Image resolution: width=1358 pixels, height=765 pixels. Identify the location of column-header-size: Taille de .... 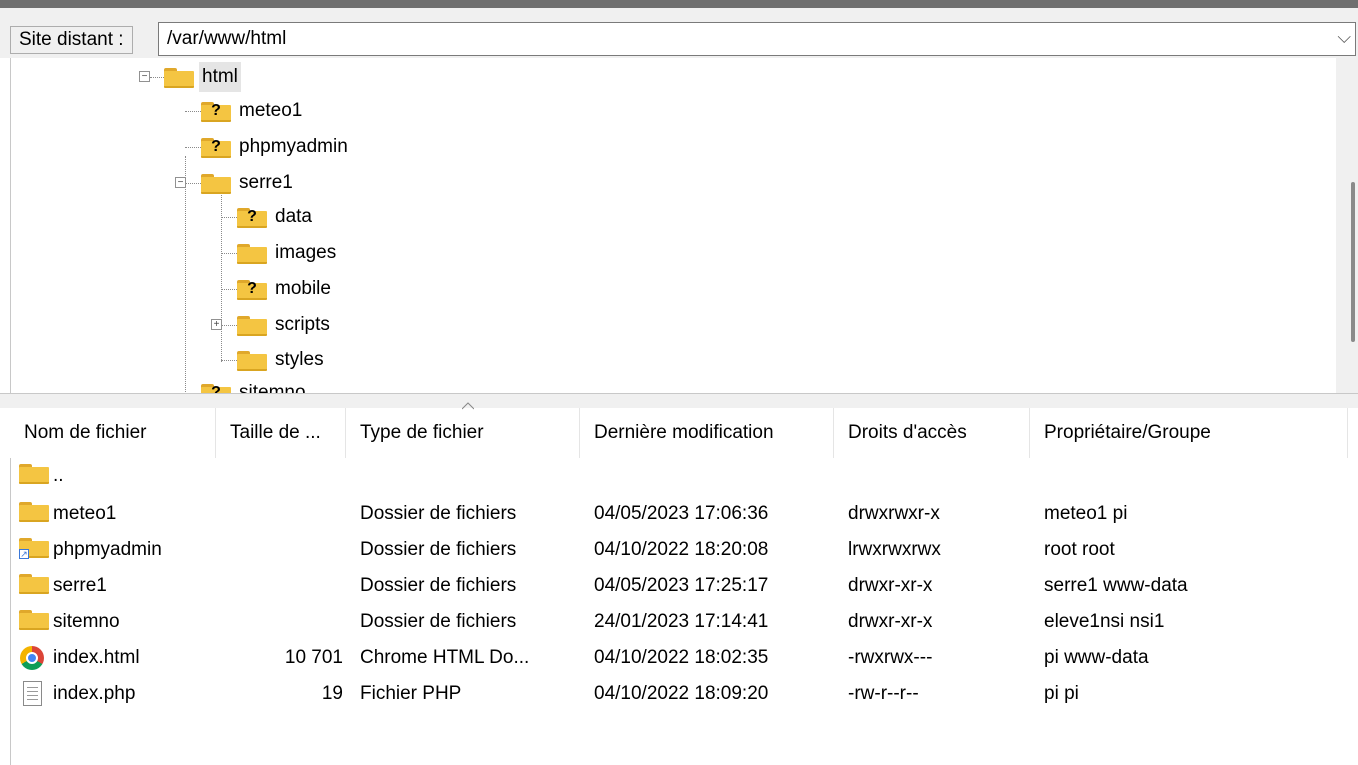
(281, 433).